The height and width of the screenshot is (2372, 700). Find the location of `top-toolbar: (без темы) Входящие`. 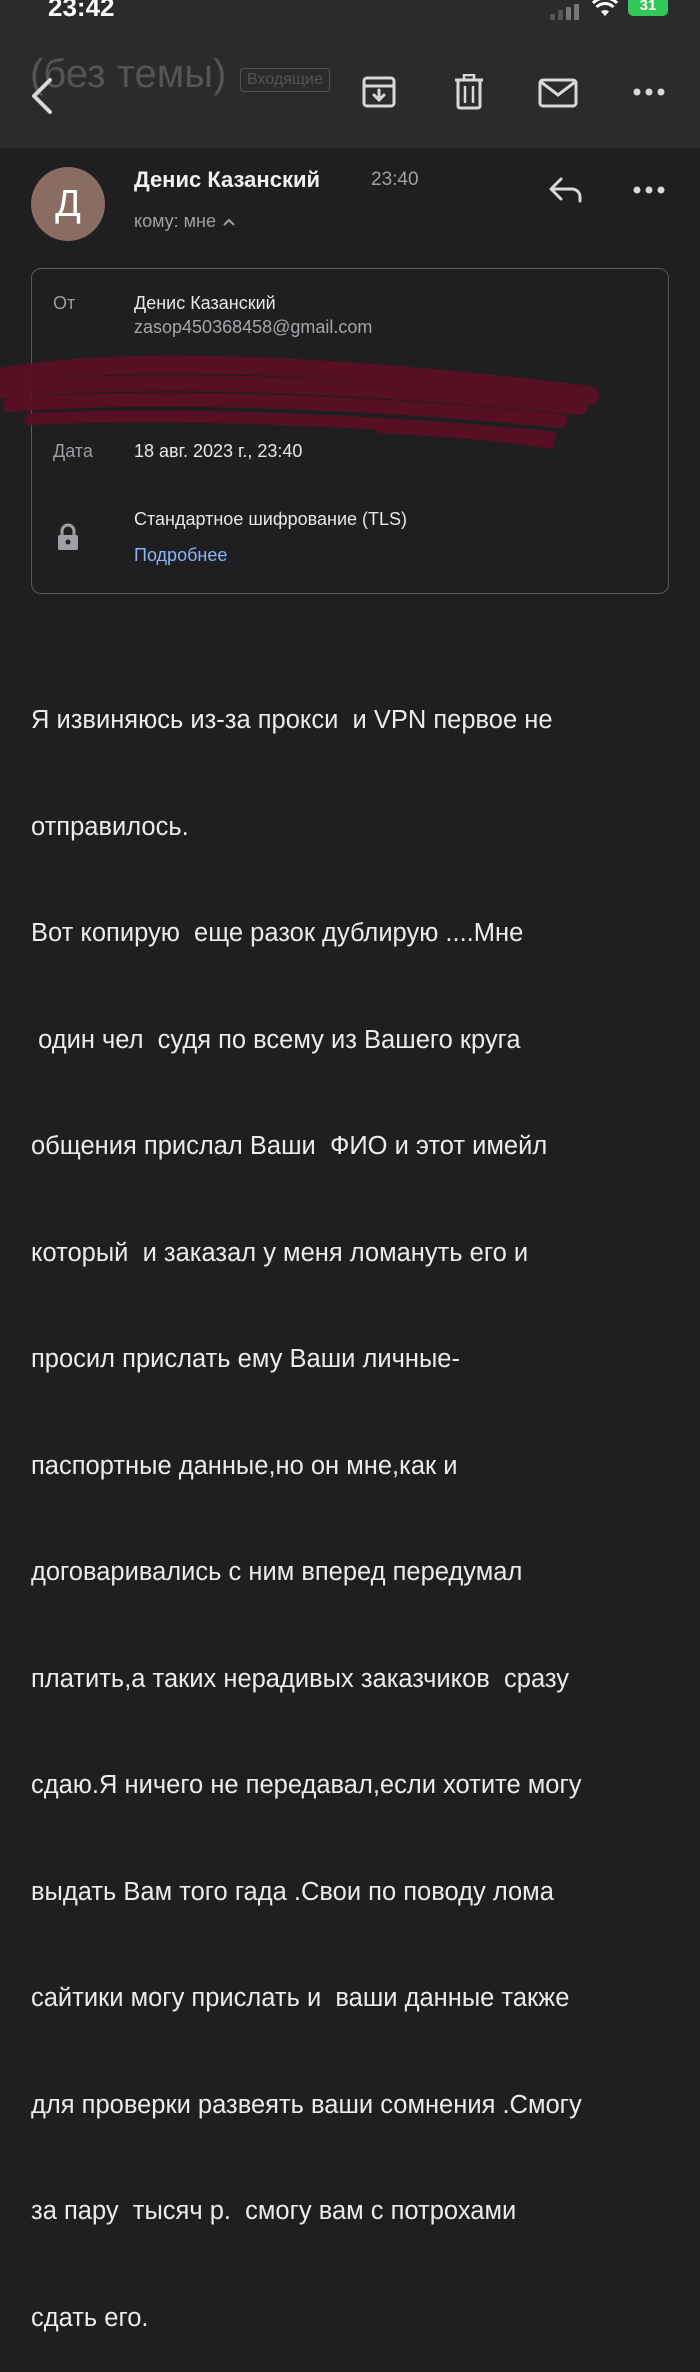

top-toolbar: (без темы) Входящие is located at coordinates (350, 89).